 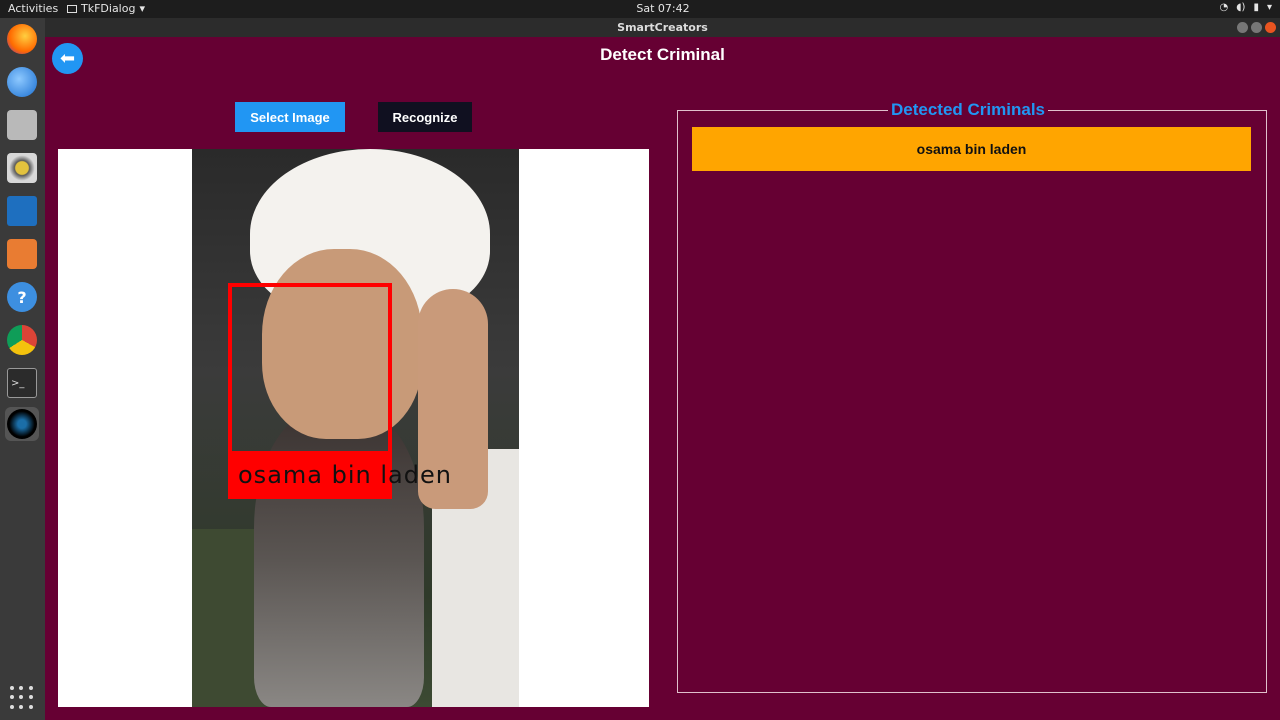 I want to click on chevron-down-icon: ▾, so click(x=1269, y=7).